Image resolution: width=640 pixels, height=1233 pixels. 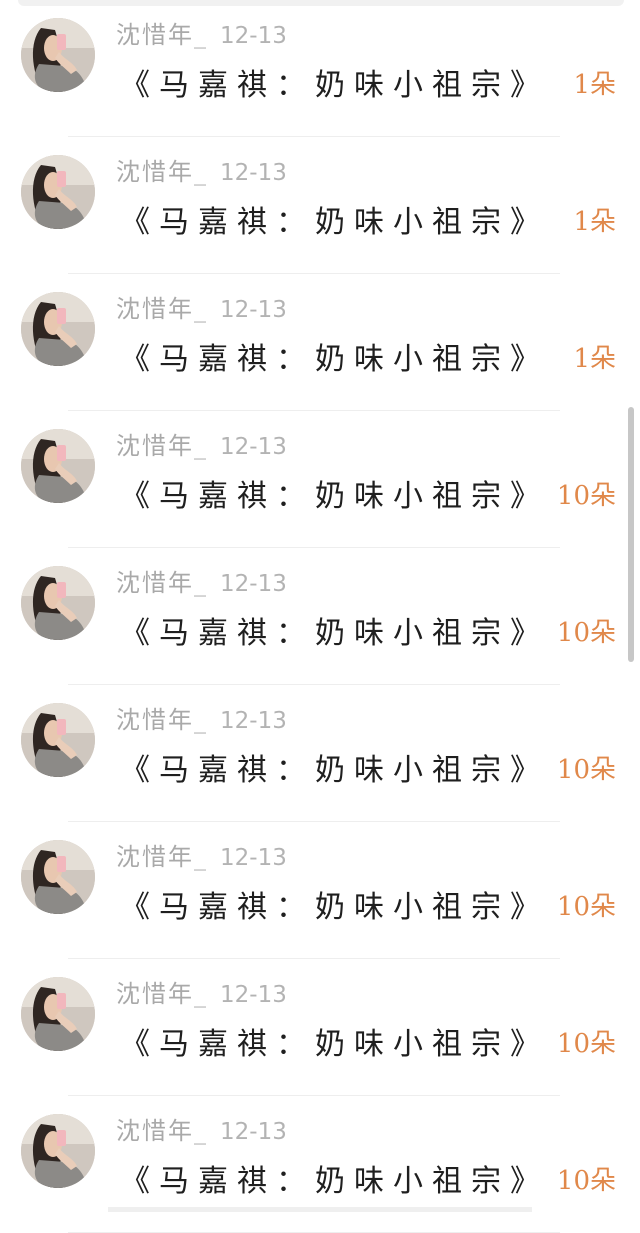 I want to click on scrollbar, so click(x=631, y=534).